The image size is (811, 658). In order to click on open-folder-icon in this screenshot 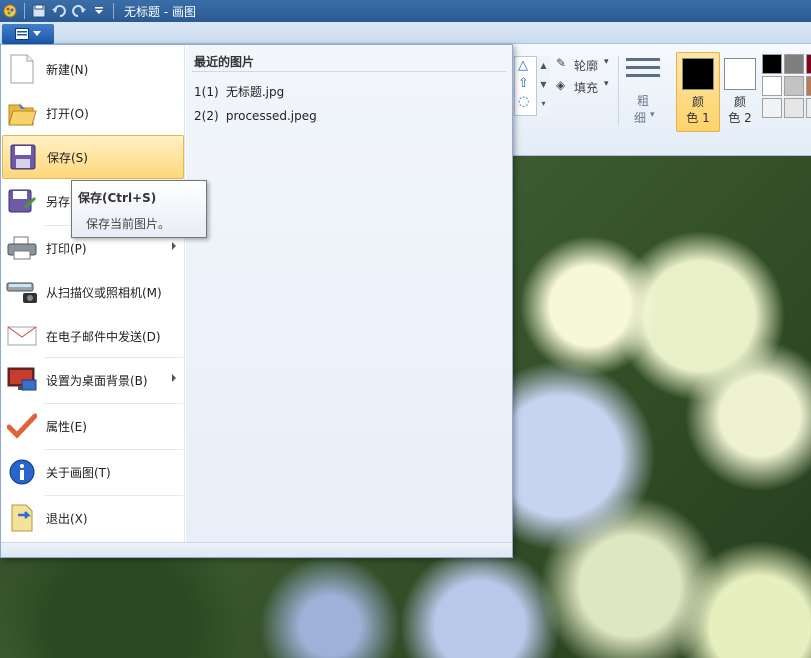, I will do `click(22, 114)`.